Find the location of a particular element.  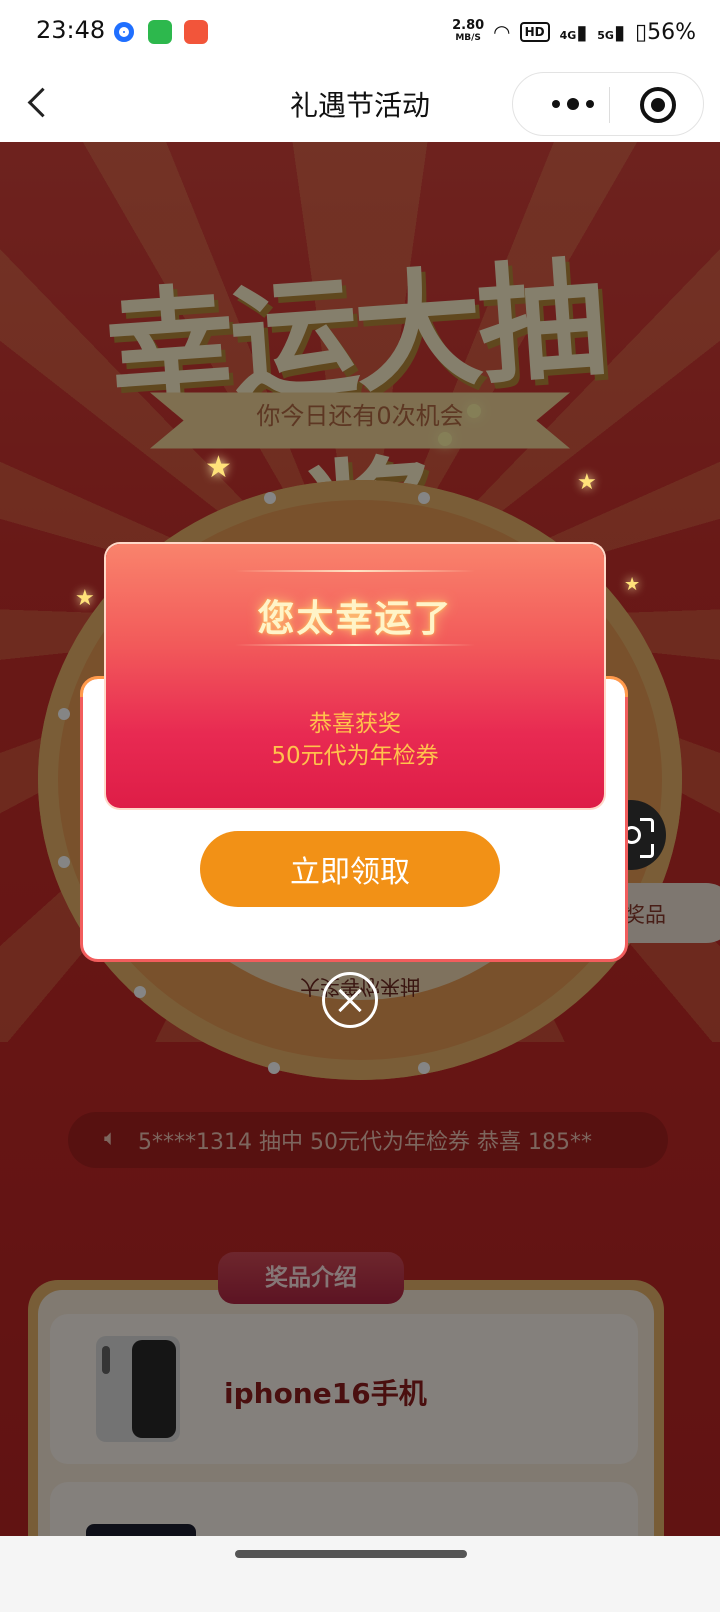

wifi-icon: ◠ is located at coordinates (502, 32).